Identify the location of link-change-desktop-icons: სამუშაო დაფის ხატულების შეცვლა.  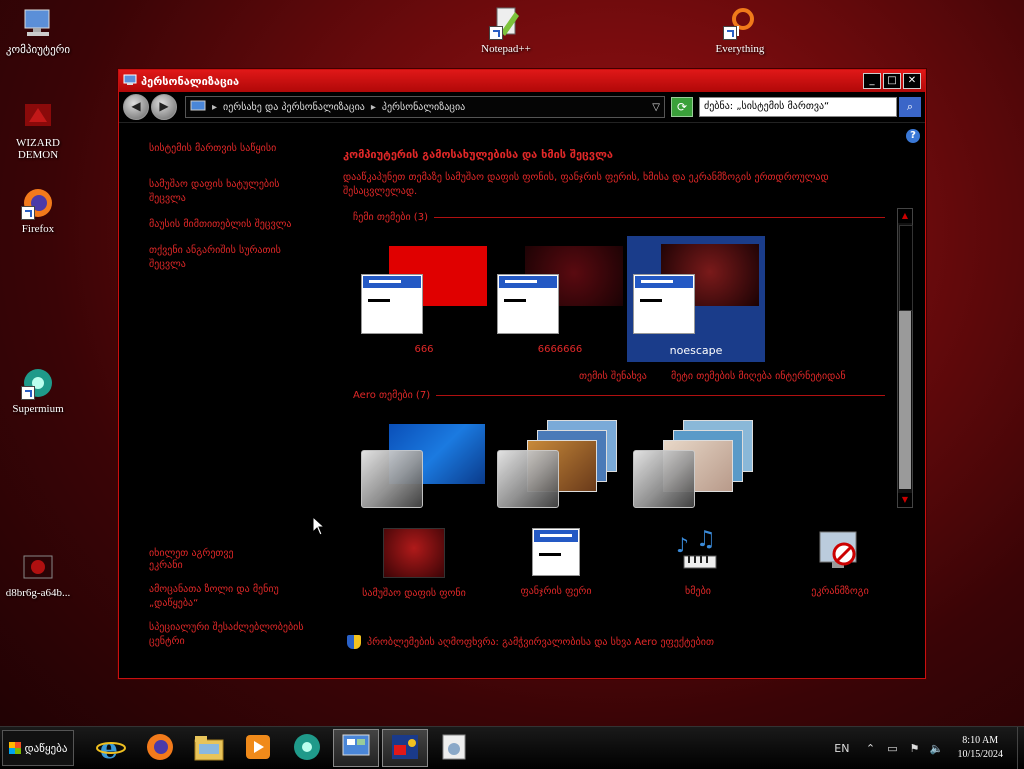
(229, 192).